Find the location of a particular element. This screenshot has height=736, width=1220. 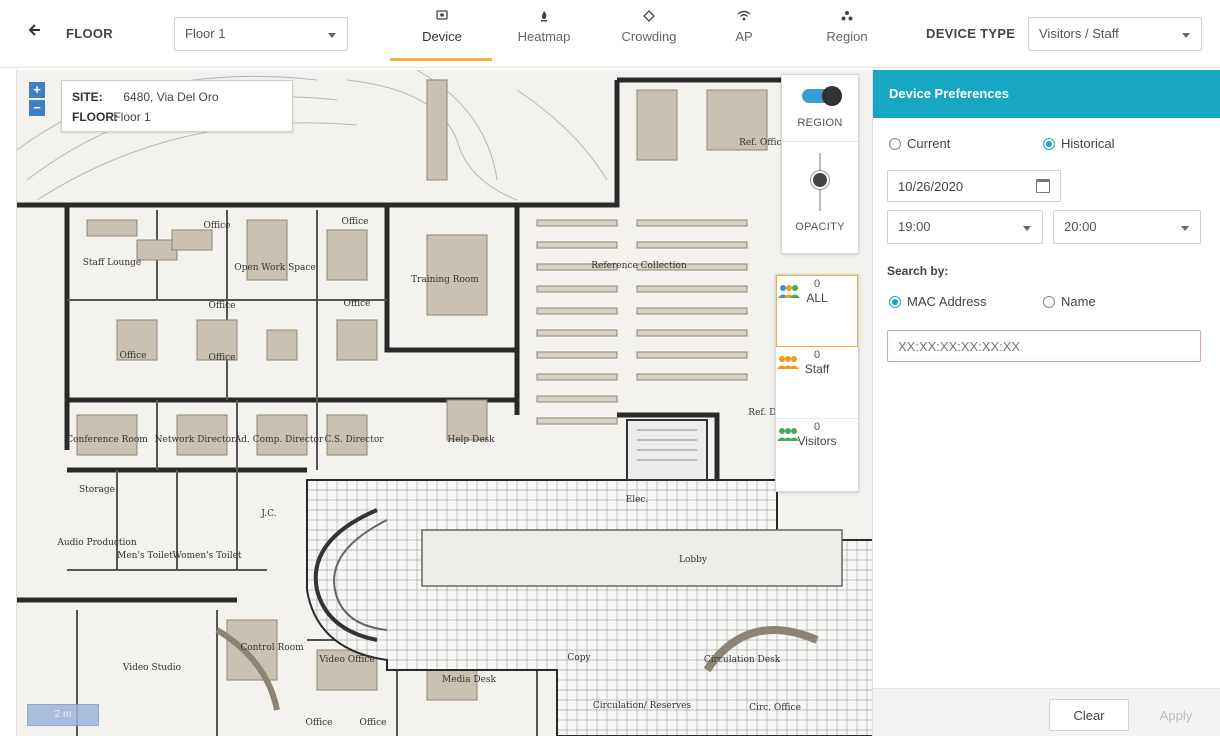

floor-label: FLOOR is located at coordinates (89, 33).